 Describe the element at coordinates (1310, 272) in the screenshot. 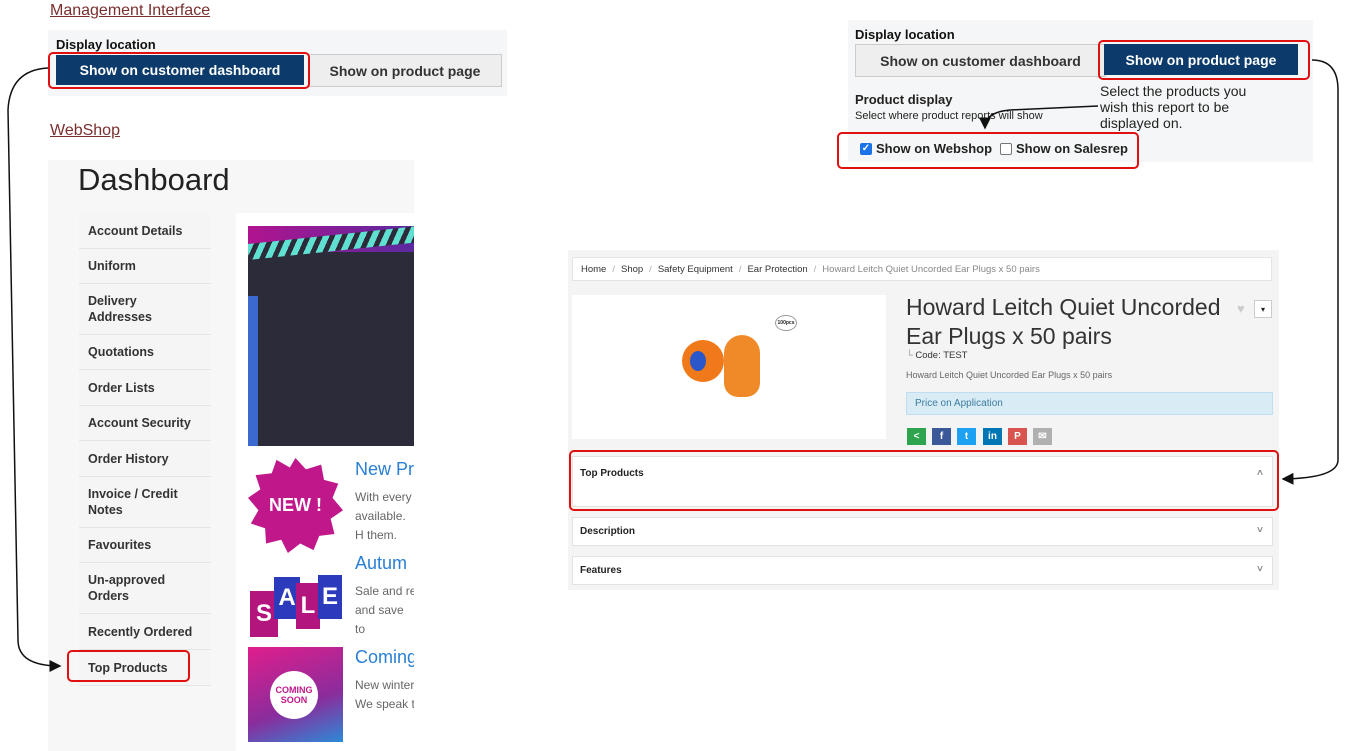

I see `arrow-product-page-to-section` at that location.